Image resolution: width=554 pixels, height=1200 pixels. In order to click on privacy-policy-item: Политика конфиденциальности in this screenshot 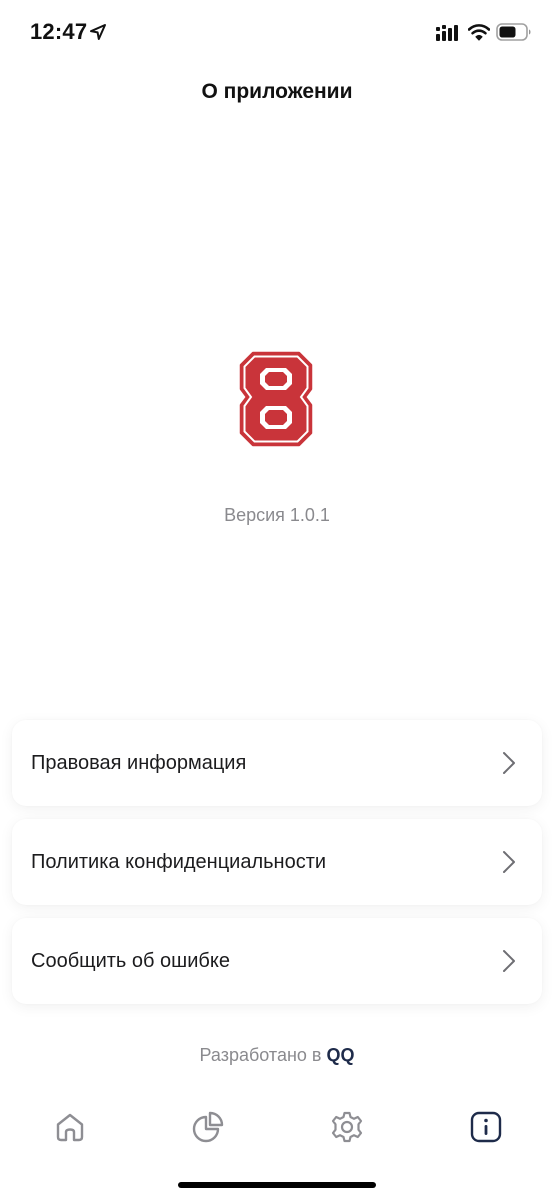, I will do `click(277, 862)`.